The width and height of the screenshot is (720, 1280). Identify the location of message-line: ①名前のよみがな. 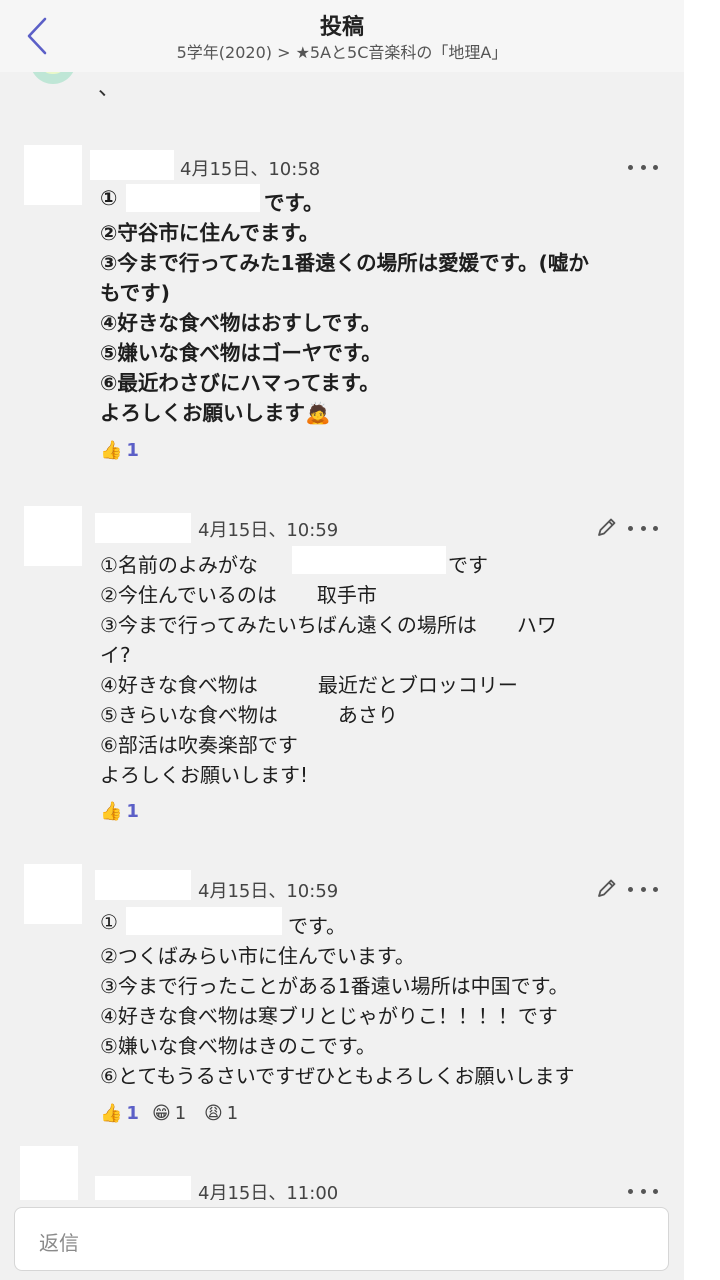
(179, 565).